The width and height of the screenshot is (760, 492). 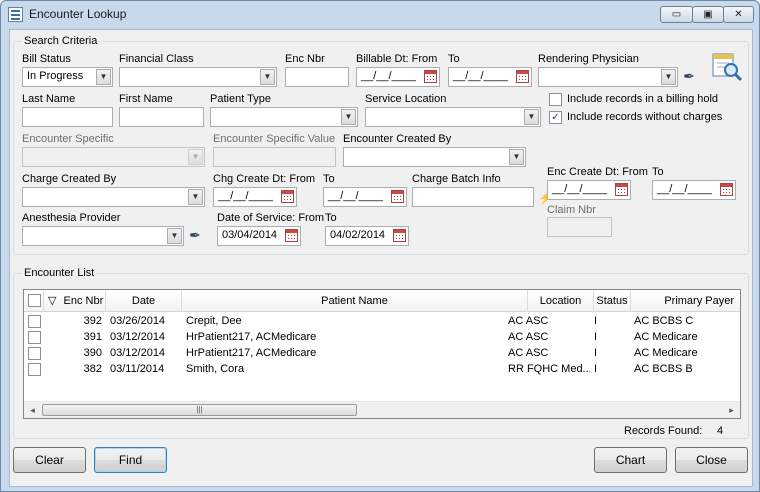 What do you see at coordinates (398, 77) in the screenshot?
I see `billable-dt-from-input: __/__/____` at bounding box center [398, 77].